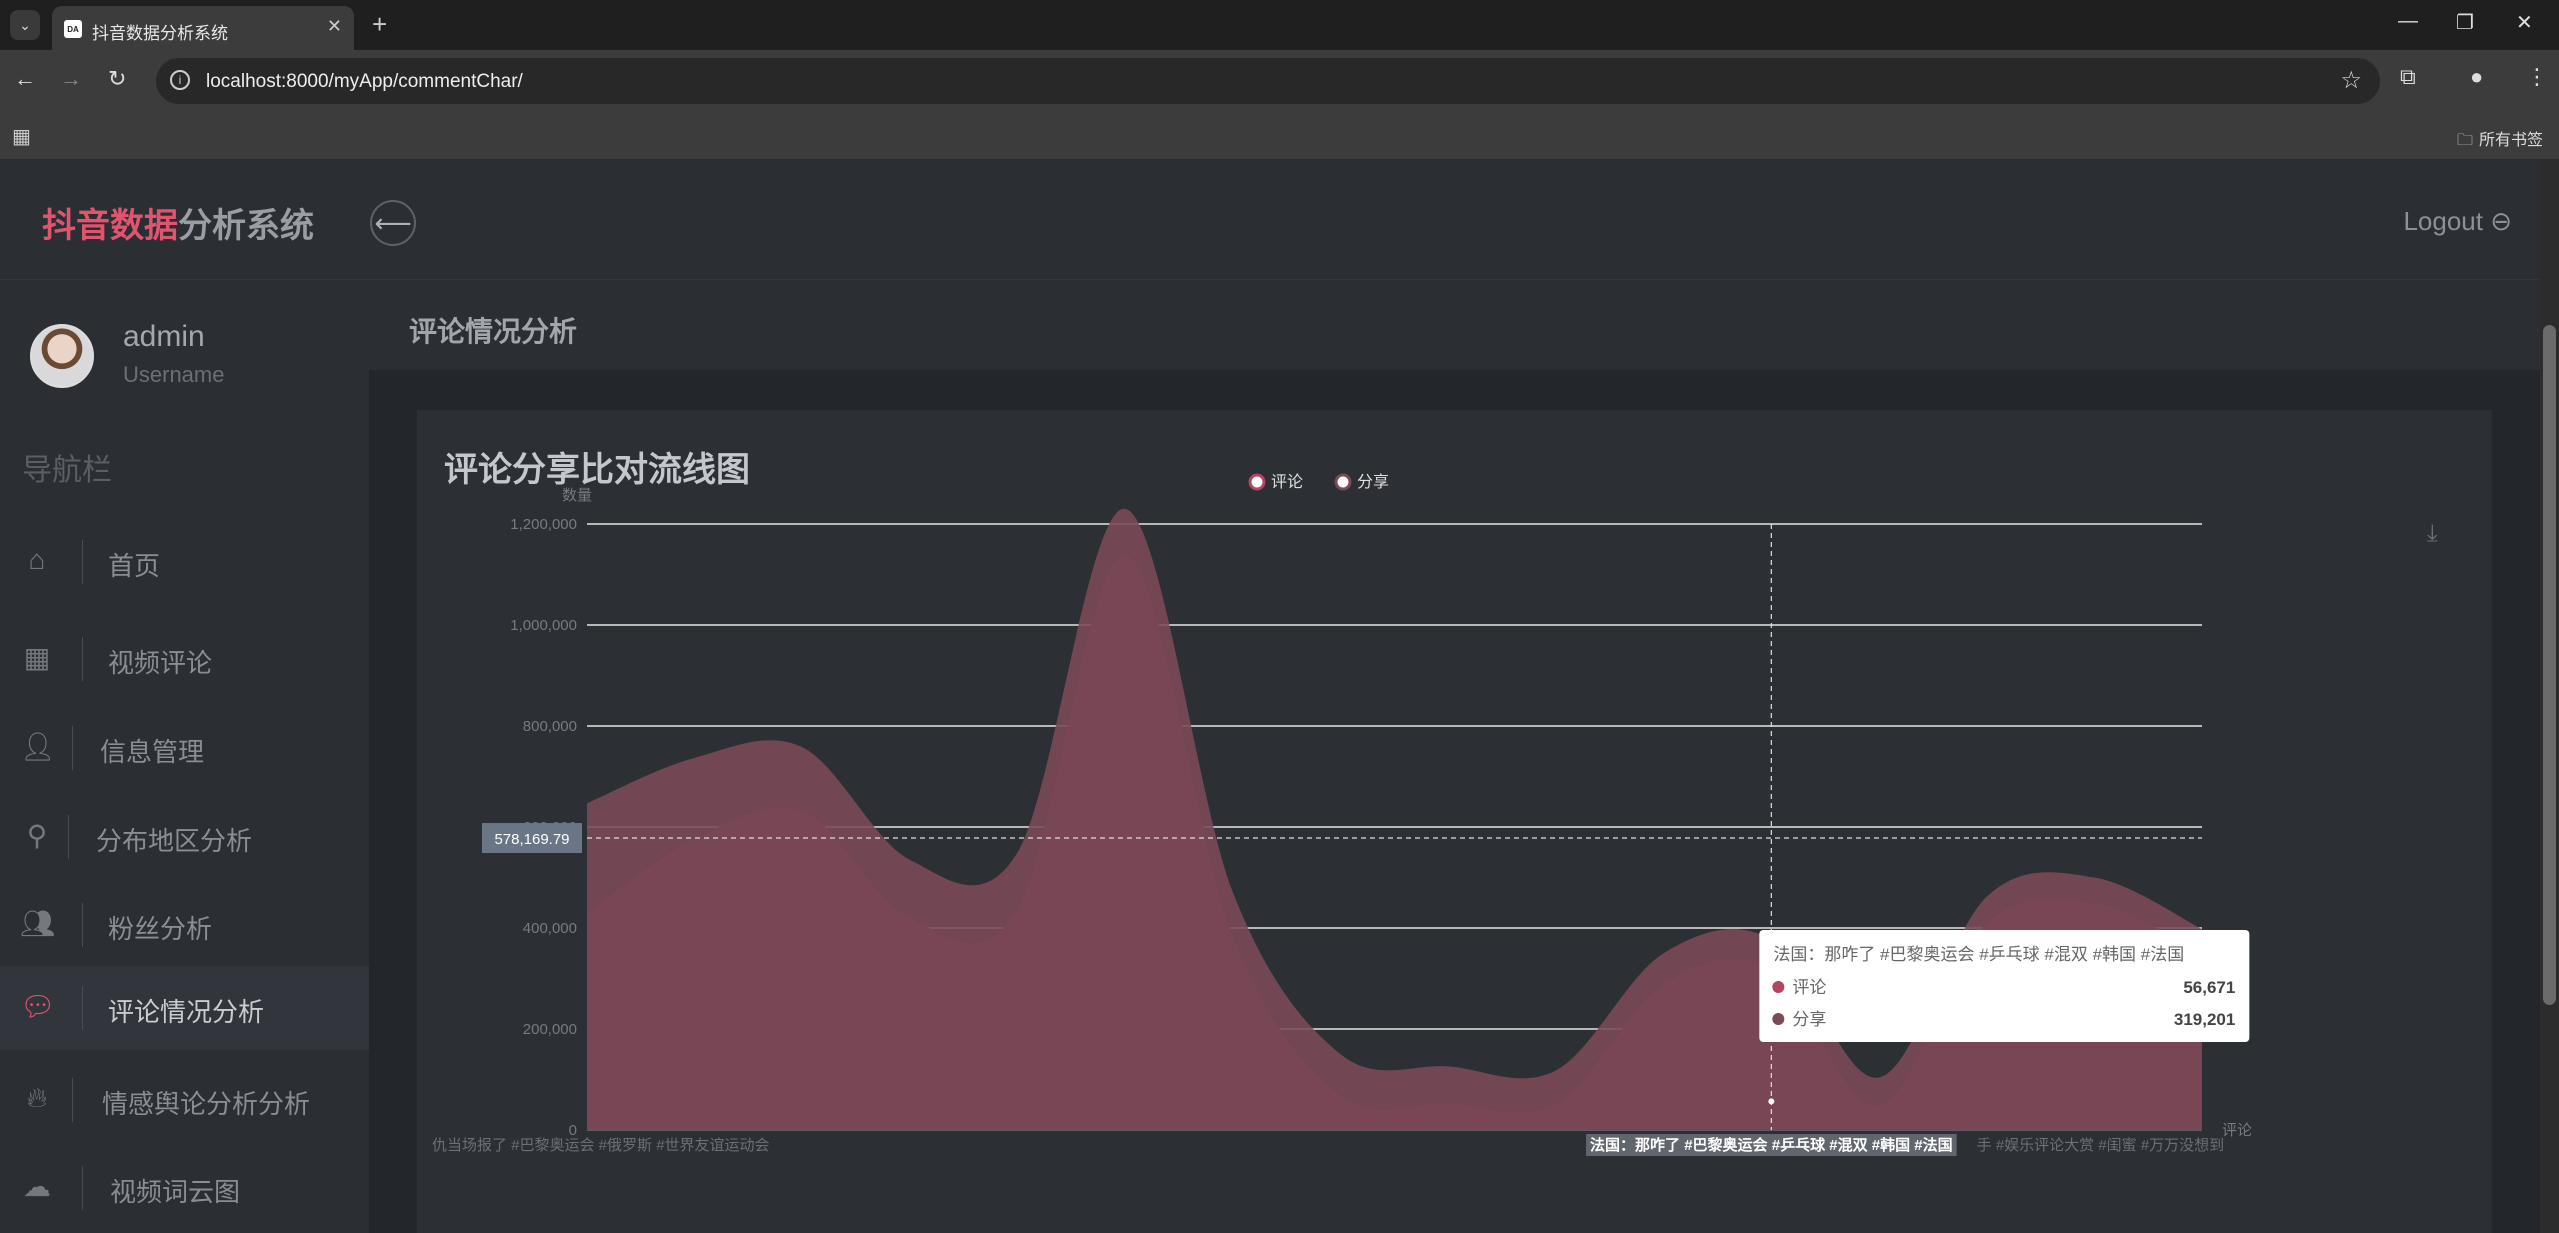 The image size is (2559, 1233). What do you see at coordinates (180, 80) in the screenshot?
I see `site-info-icon: i` at bounding box center [180, 80].